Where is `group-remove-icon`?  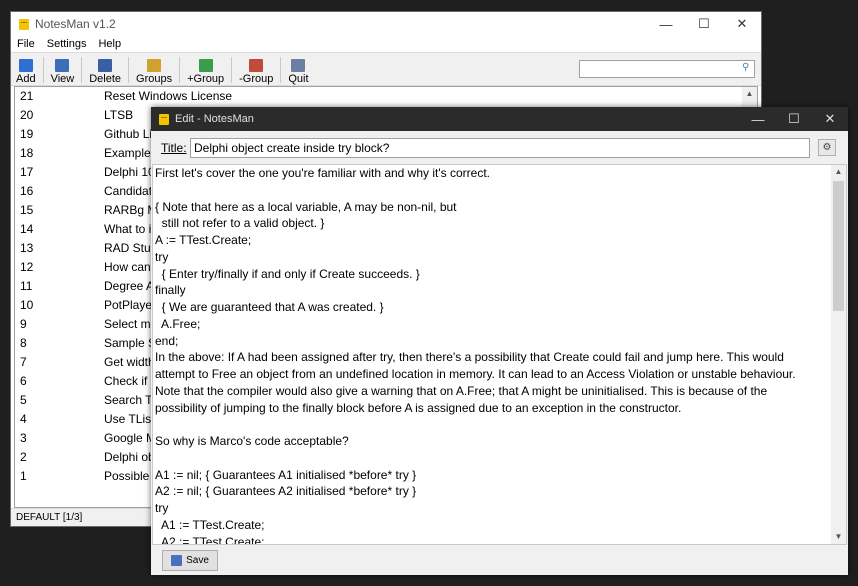
group-remove-icon is located at coordinates (256, 65).